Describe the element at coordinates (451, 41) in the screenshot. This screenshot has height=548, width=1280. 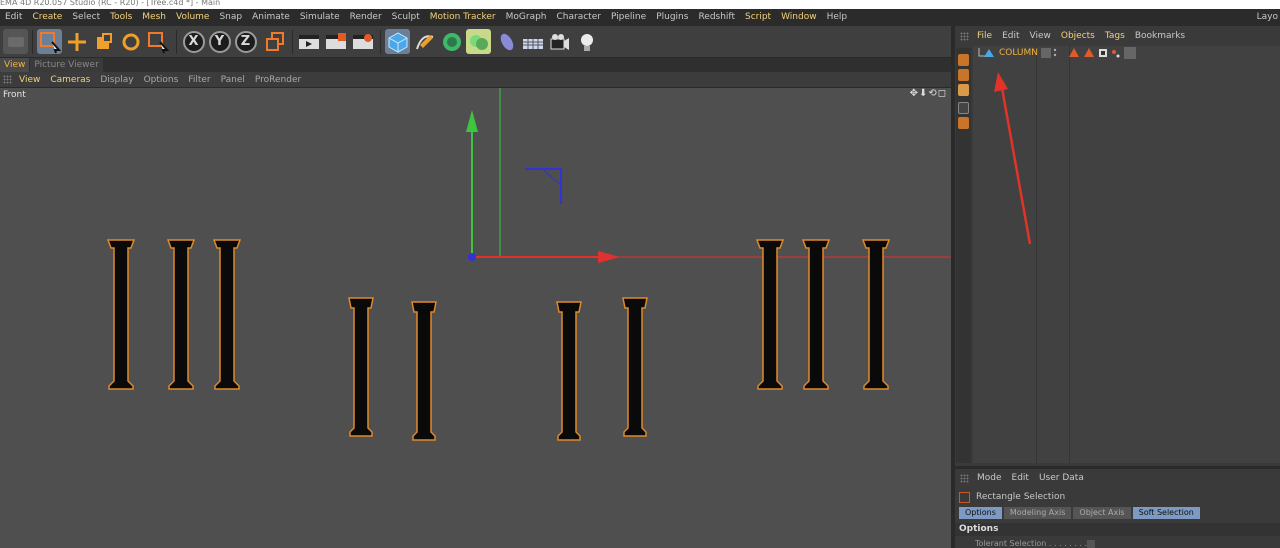
I see `subdivision-button` at that location.